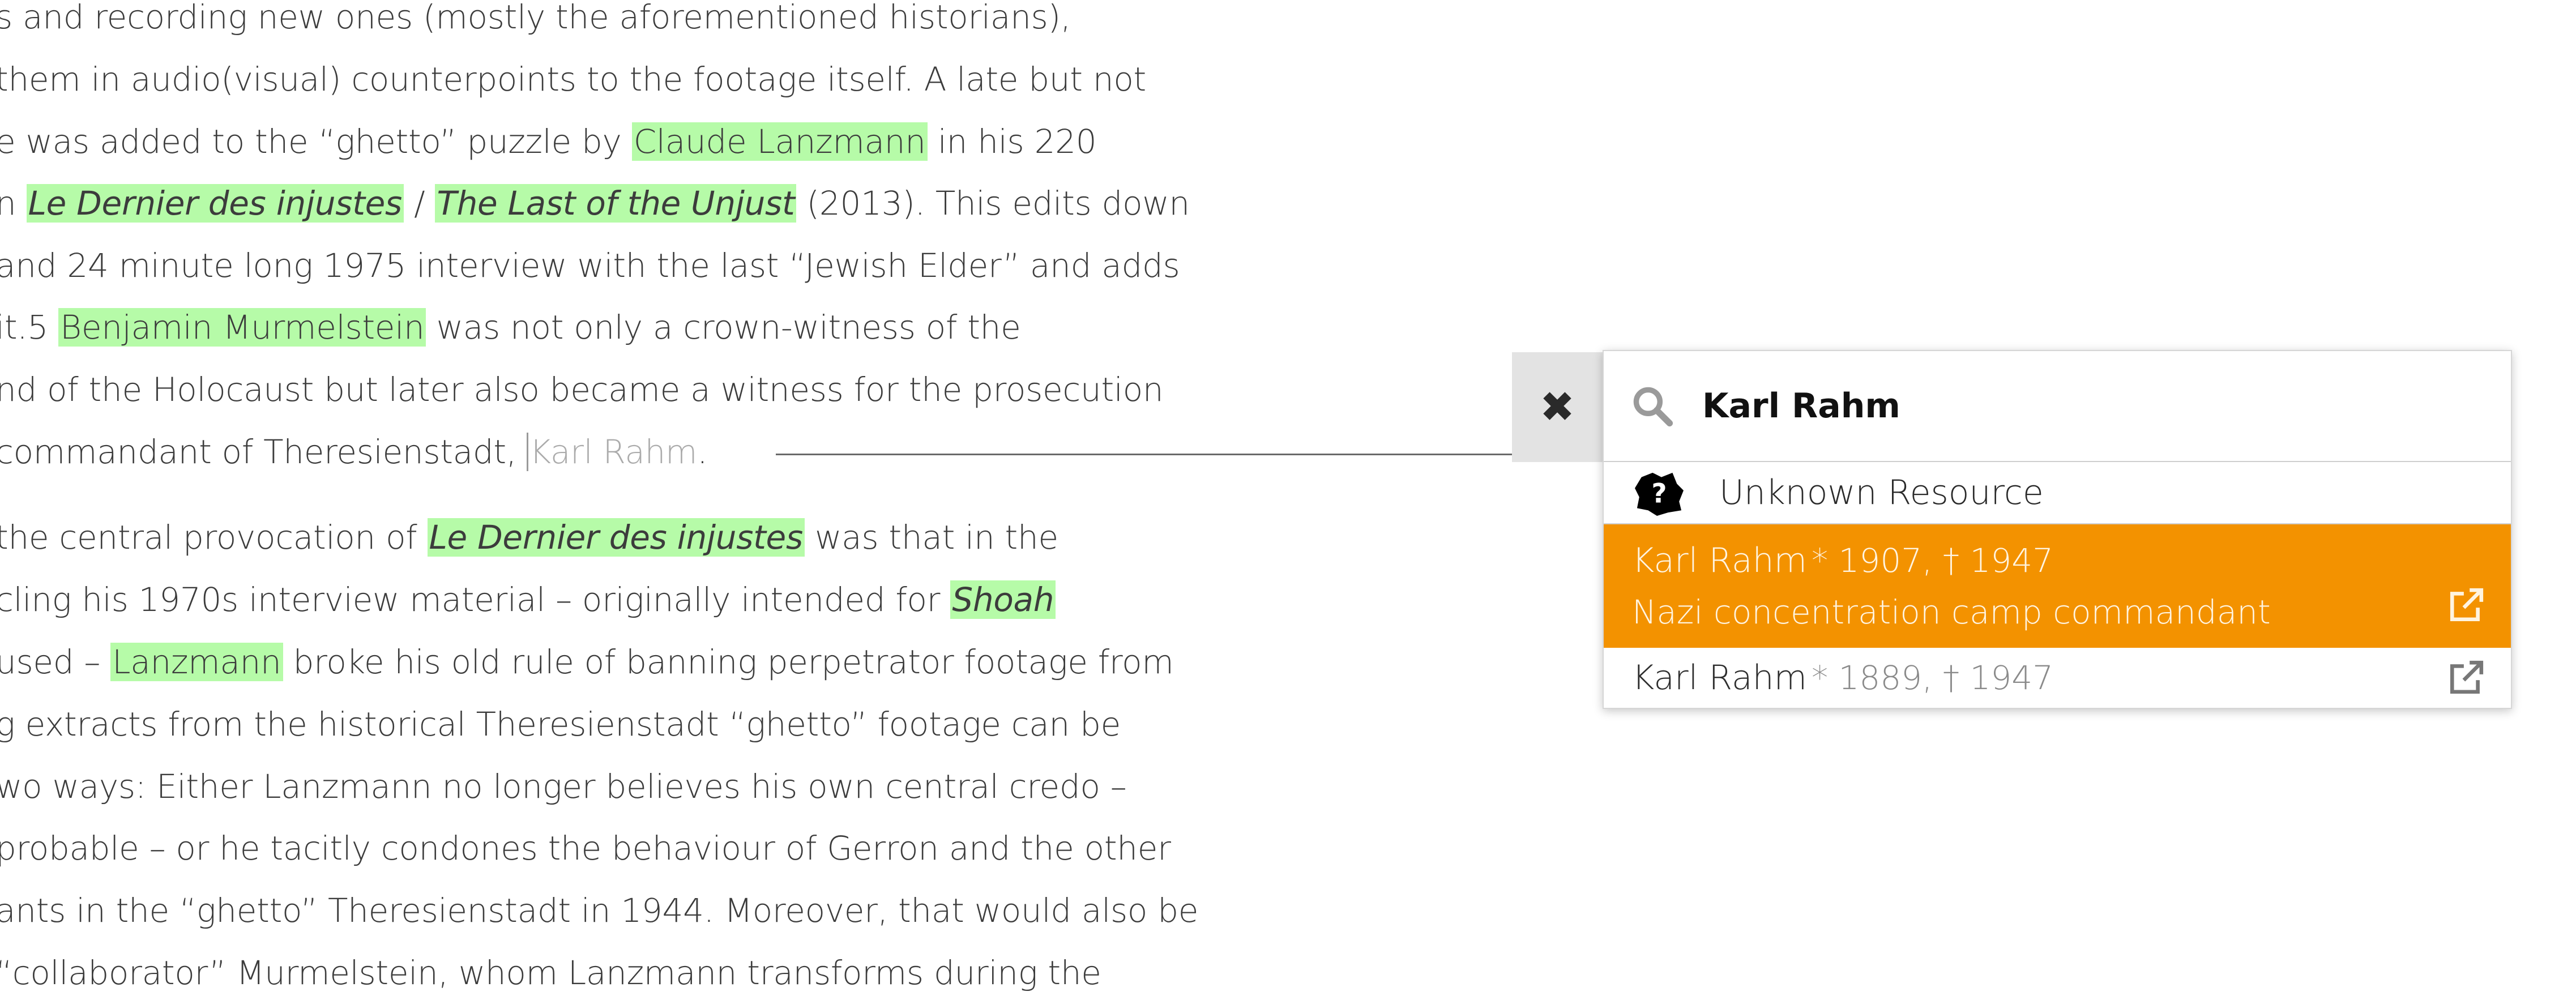  What do you see at coordinates (56, 662) in the screenshot?
I see `text-segment: used –` at bounding box center [56, 662].